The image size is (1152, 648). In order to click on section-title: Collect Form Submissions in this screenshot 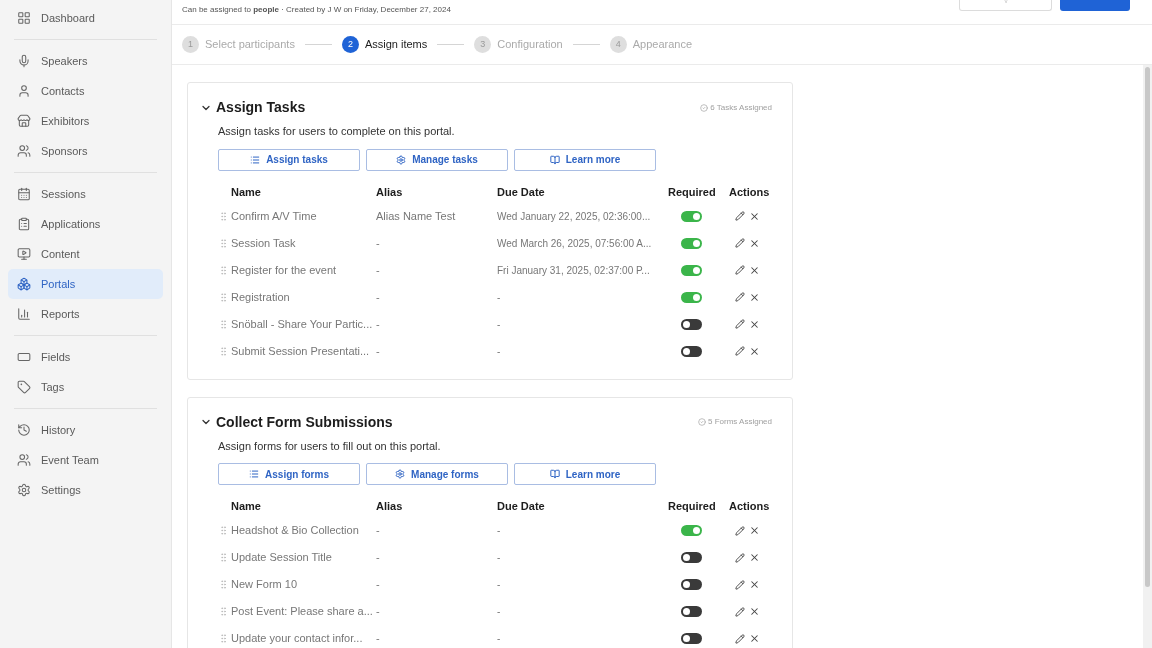, I will do `click(304, 422)`.